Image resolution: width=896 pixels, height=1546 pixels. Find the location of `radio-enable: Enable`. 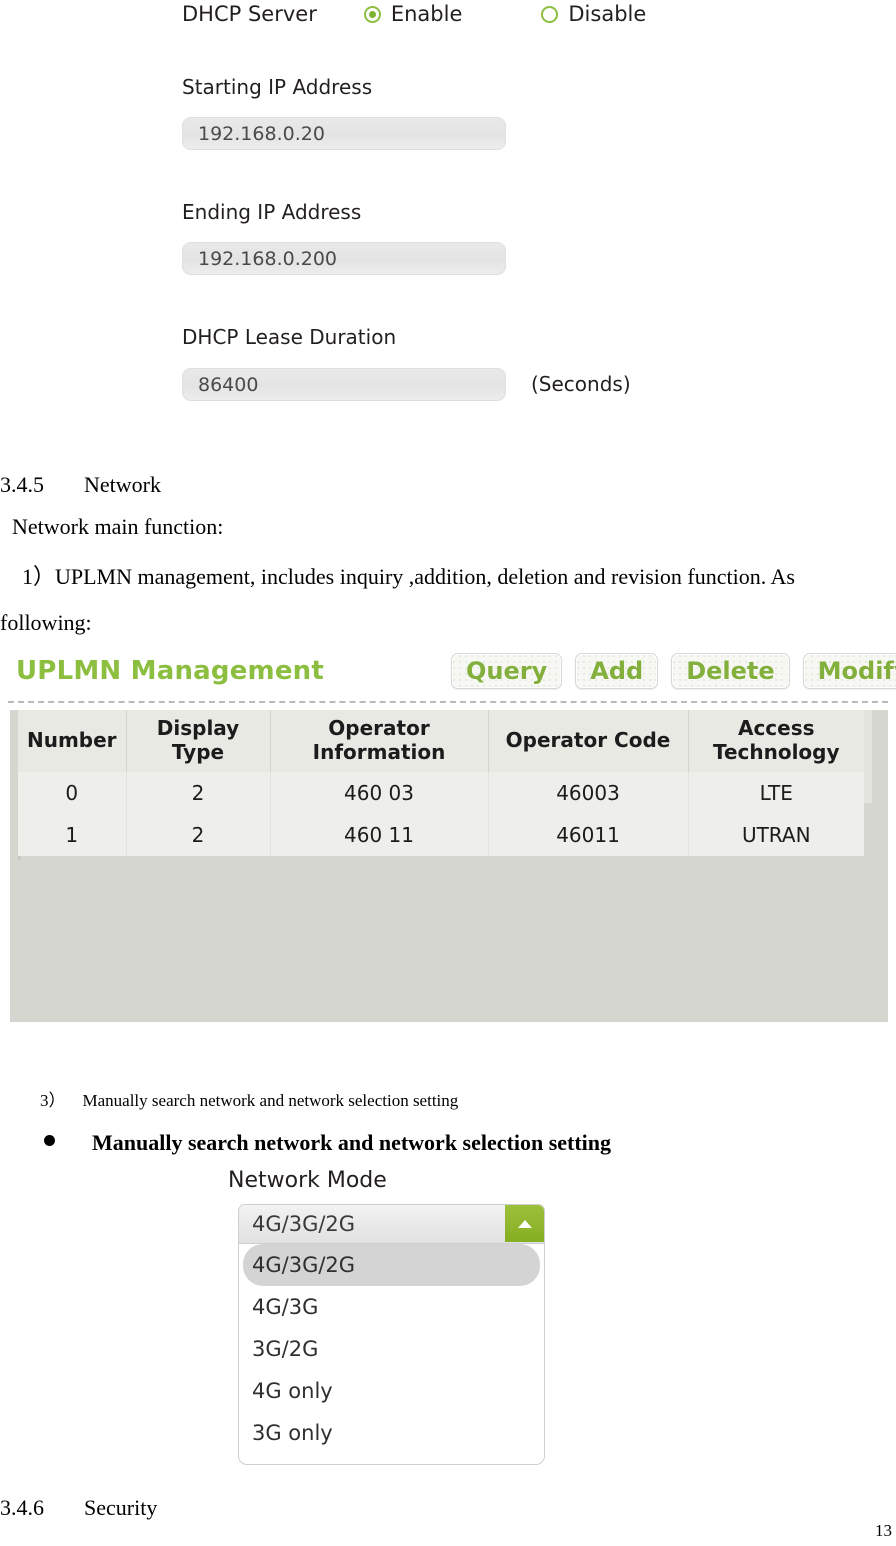

radio-enable: Enable is located at coordinates (413, 14).